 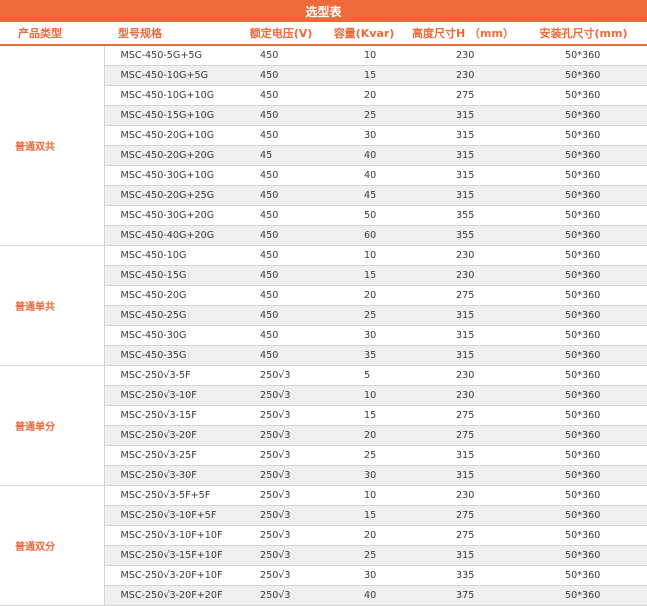 I want to click on model-cell: MSC-450-5G+5G, so click(x=172, y=55).